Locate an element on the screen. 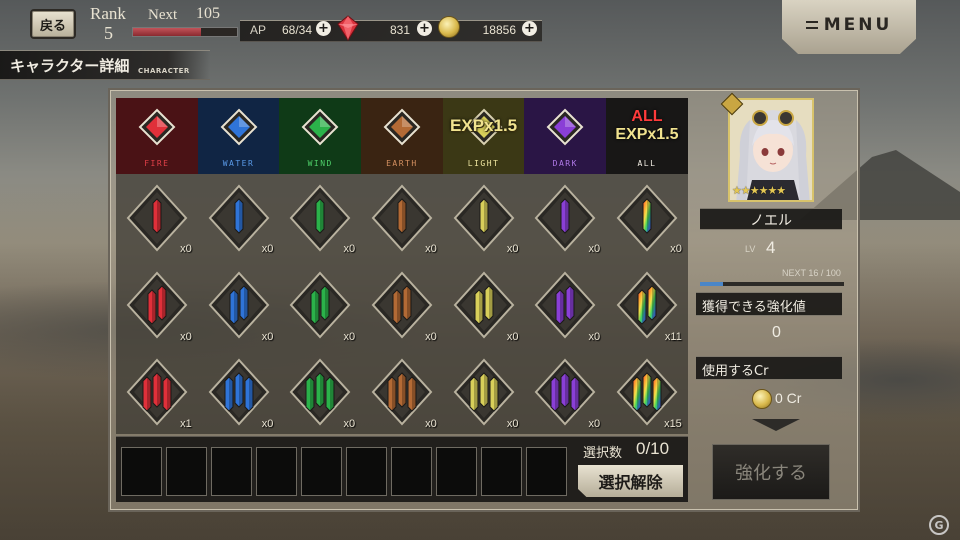 The image size is (960, 540). crystal-fire-medium: x0 is located at coordinates (157, 304).